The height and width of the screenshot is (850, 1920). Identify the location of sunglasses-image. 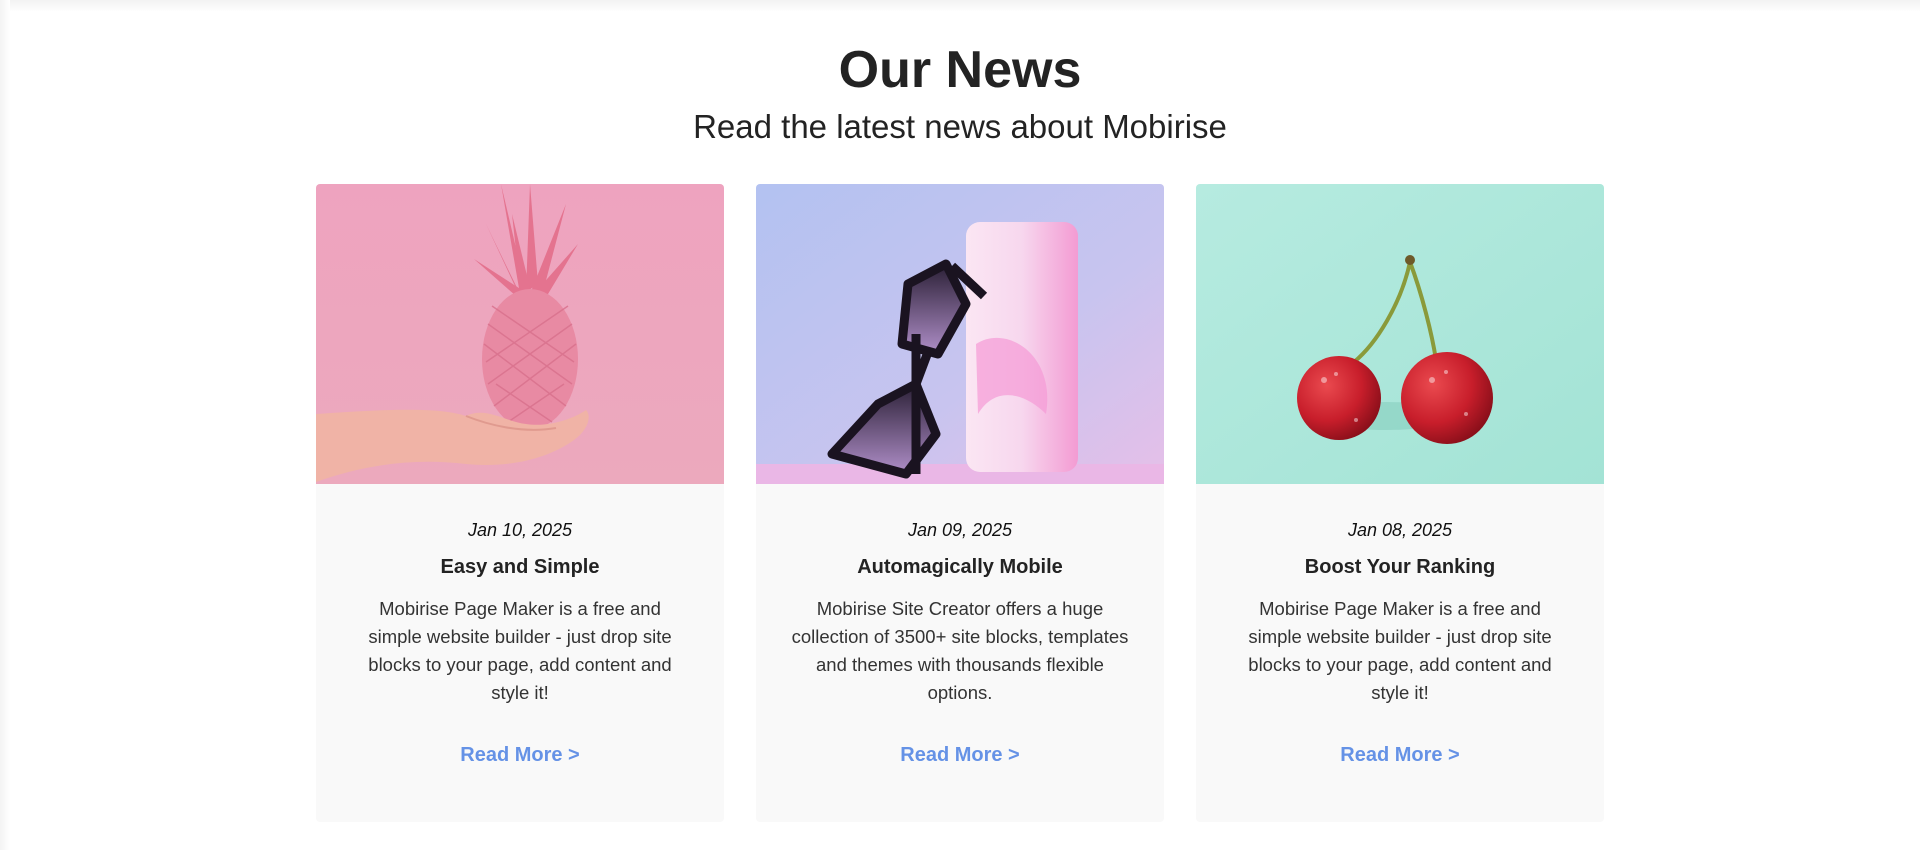
(960, 334).